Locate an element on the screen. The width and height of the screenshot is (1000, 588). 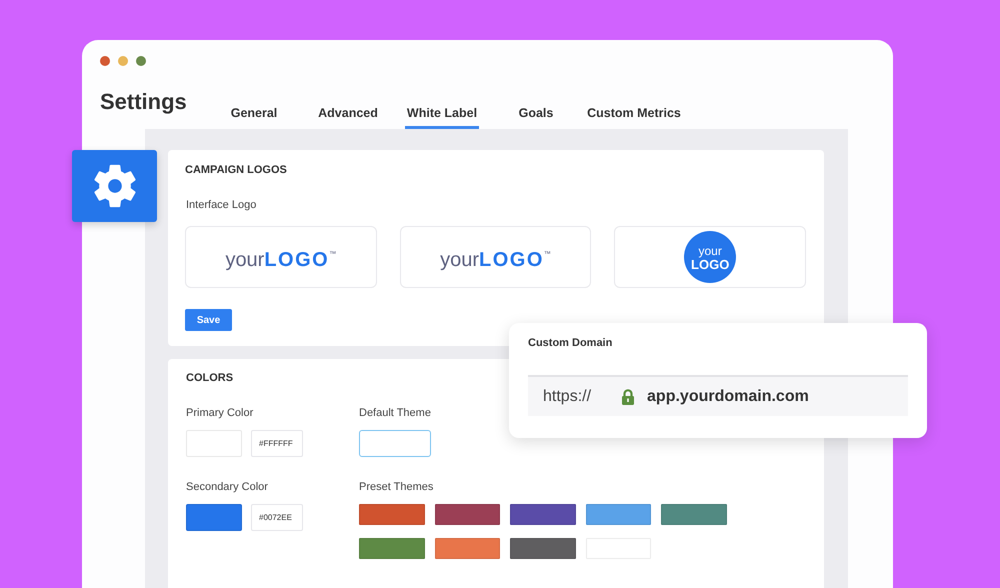
settings-tab: Goals is located at coordinates (536, 97).